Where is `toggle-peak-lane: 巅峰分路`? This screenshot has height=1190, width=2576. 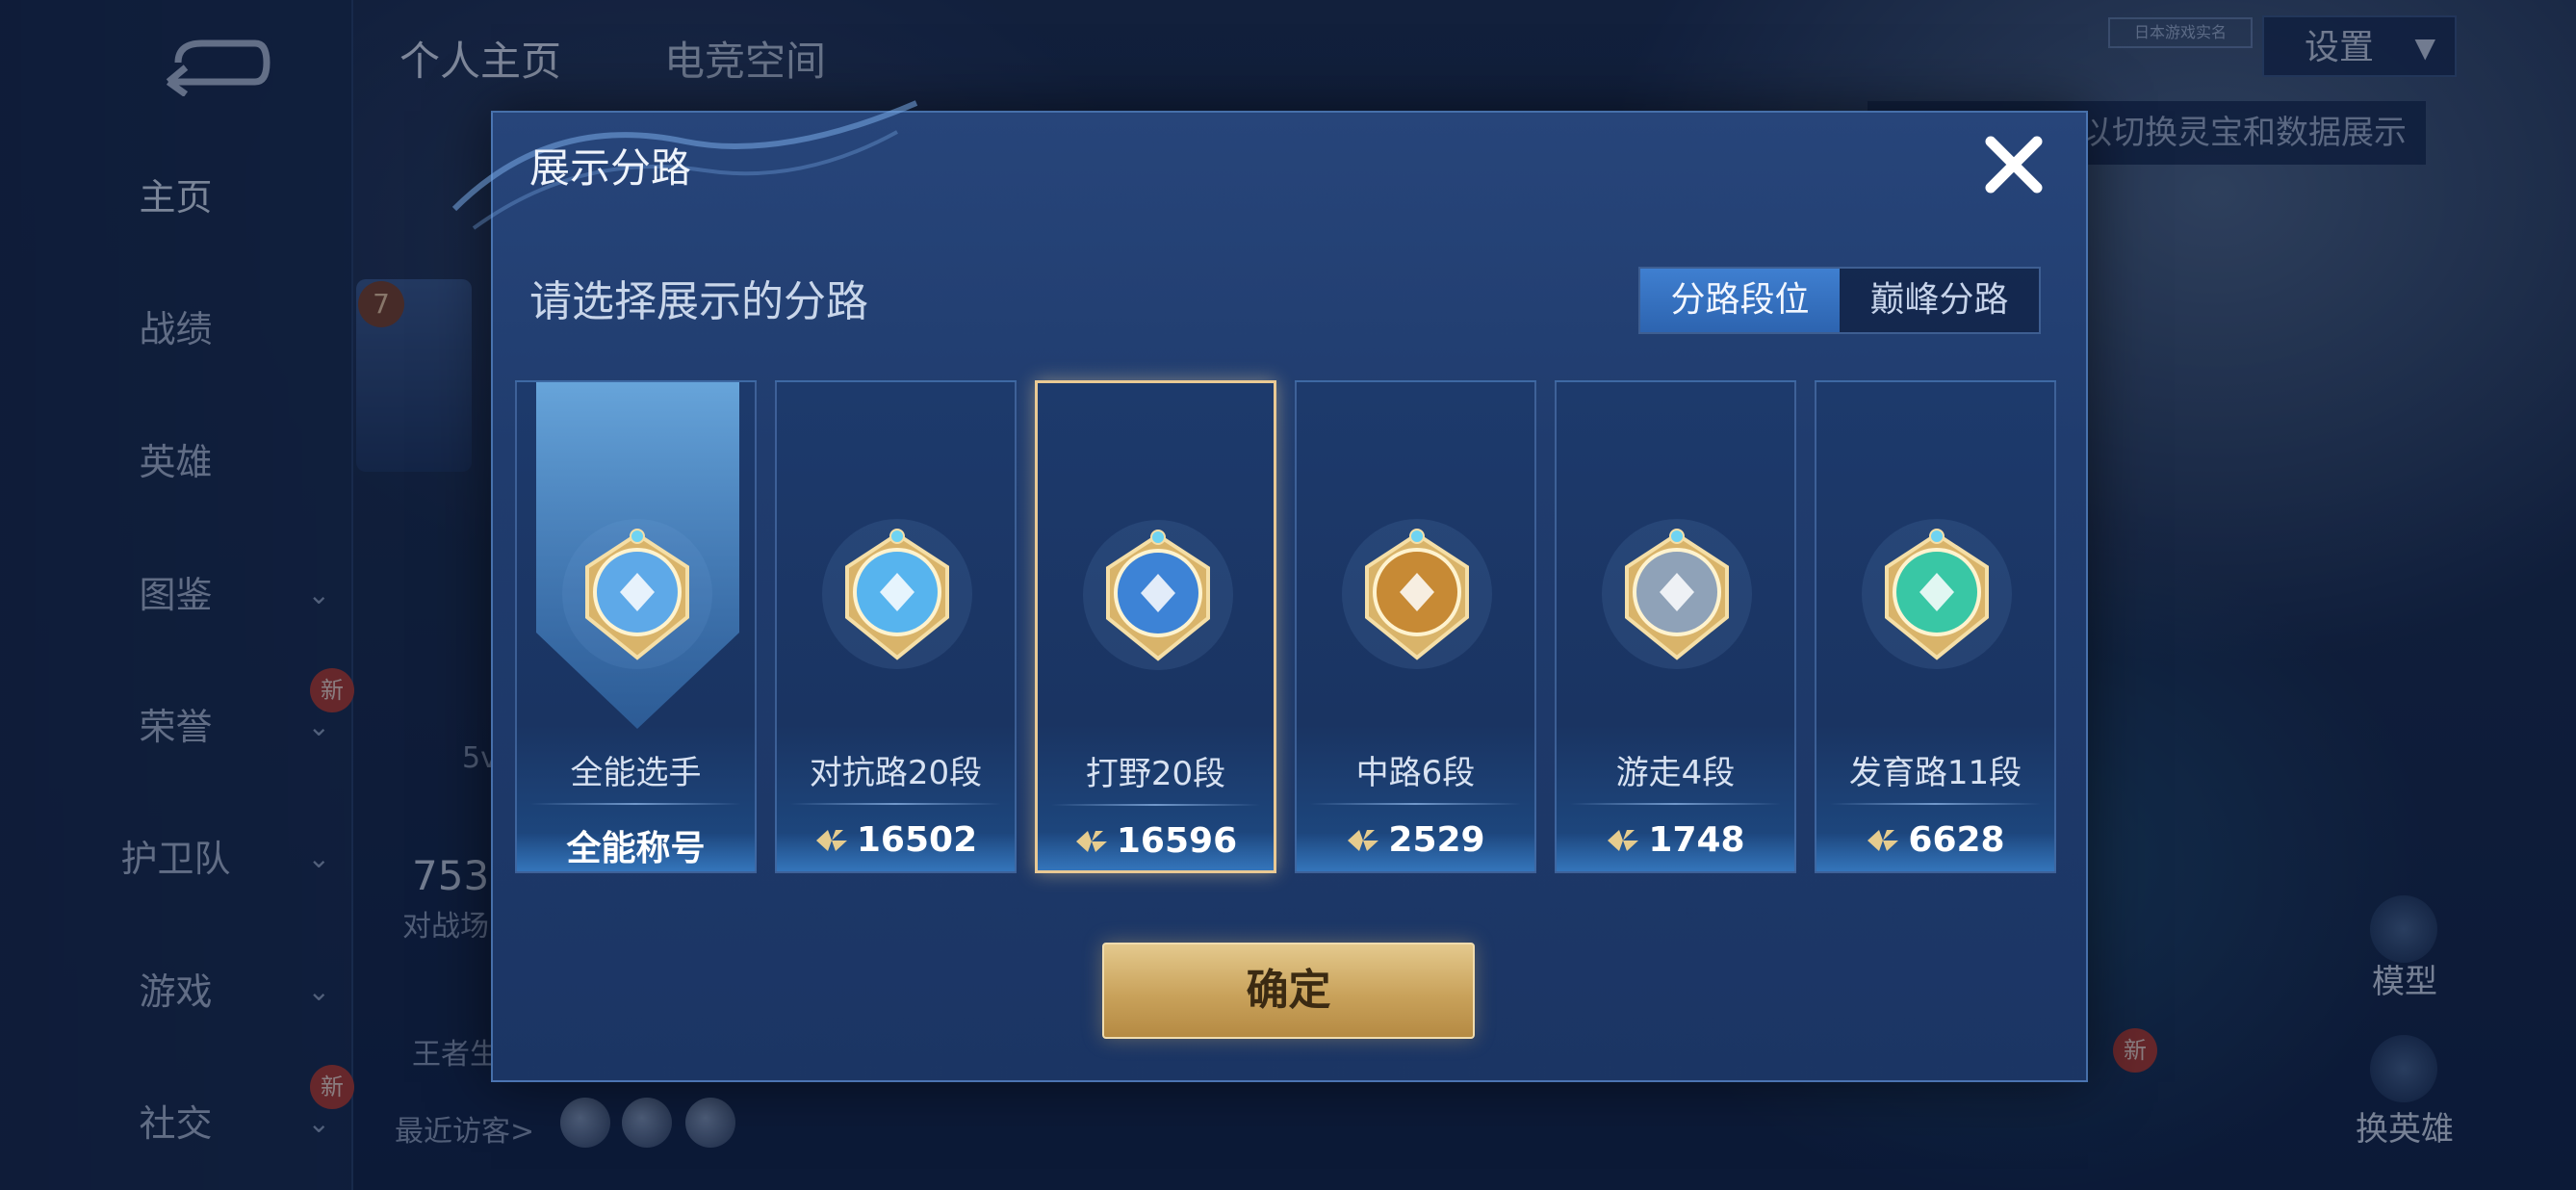
toggle-peak-lane: 巅峰分路 is located at coordinates (1939, 301).